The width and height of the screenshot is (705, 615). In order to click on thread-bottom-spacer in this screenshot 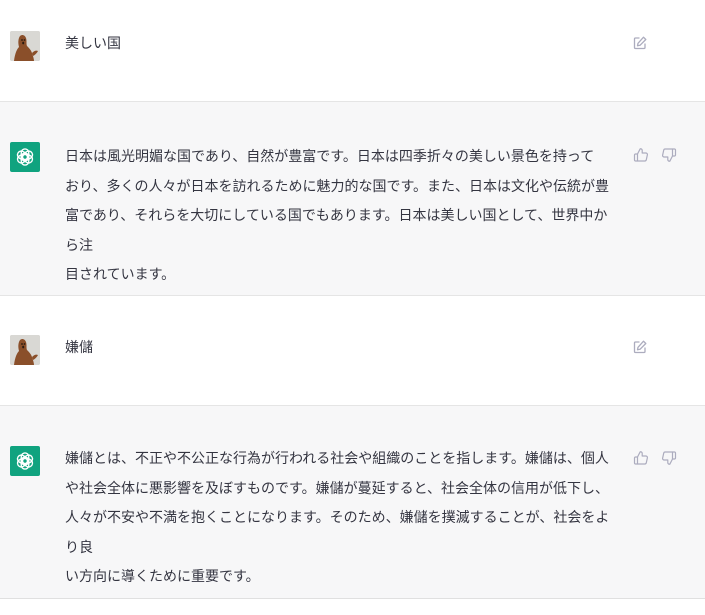, I will do `click(352, 607)`.